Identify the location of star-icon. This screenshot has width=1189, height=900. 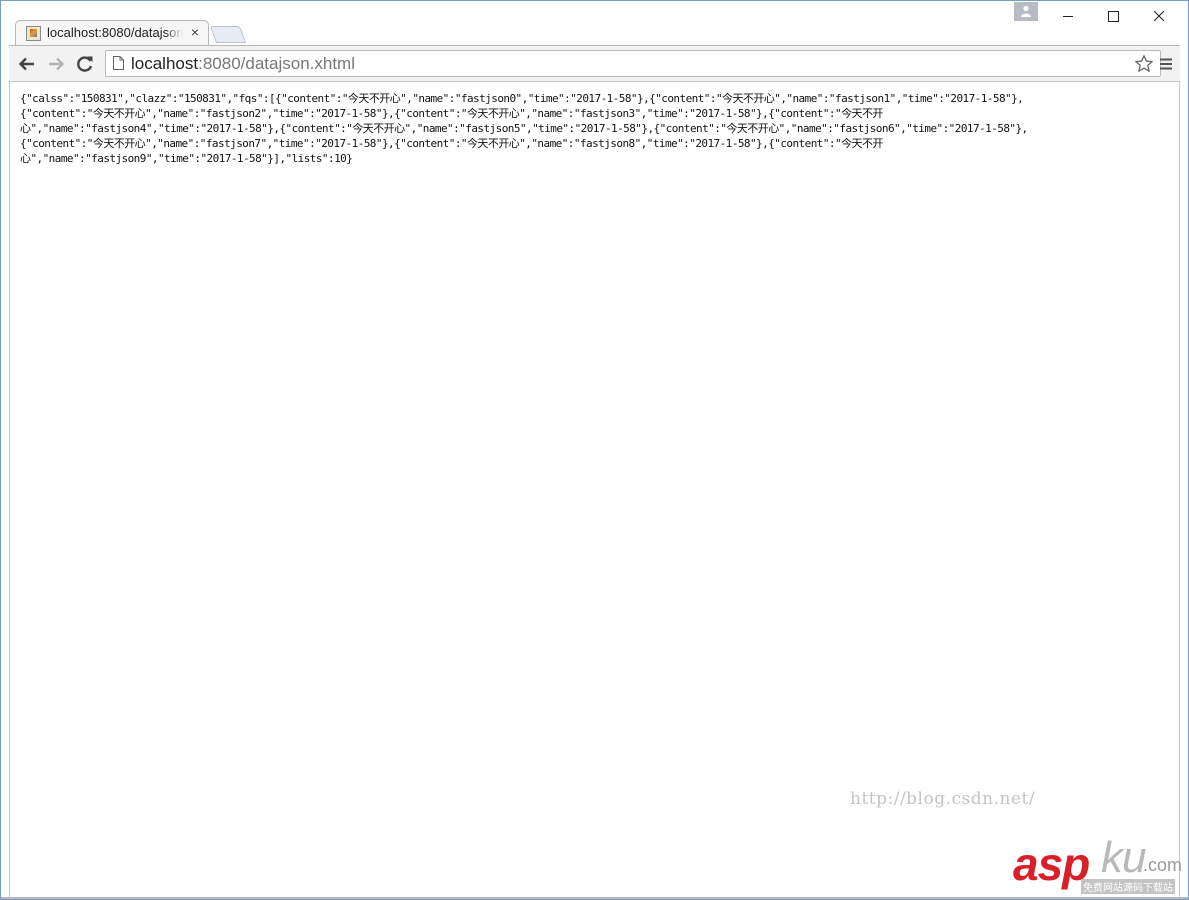
(1144, 63).